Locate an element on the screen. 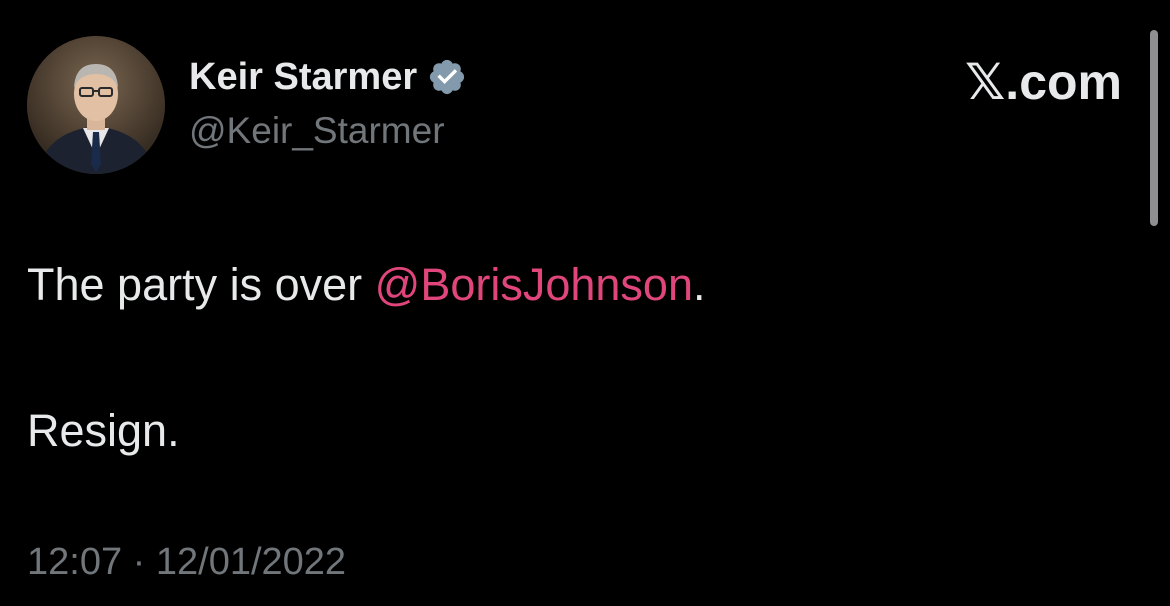 This screenshot has width=1170, height=606. tweet-text-line-1: The party is over @BorisJohnson. is located at coordinates (366, 285).